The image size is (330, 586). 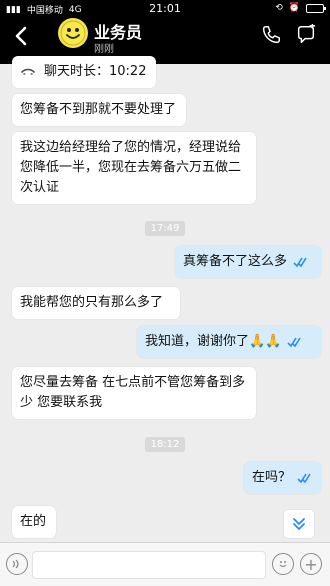 I want to click on voice-icon, so click(x=15, y=564).